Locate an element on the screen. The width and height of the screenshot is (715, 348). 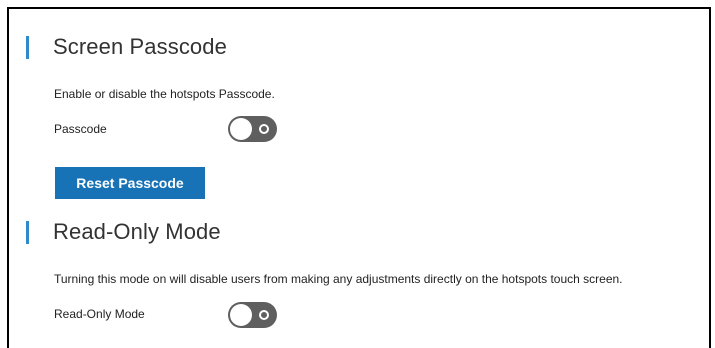
screen-passcode-title: Screen Passcode is located at coordinates (140, 46).